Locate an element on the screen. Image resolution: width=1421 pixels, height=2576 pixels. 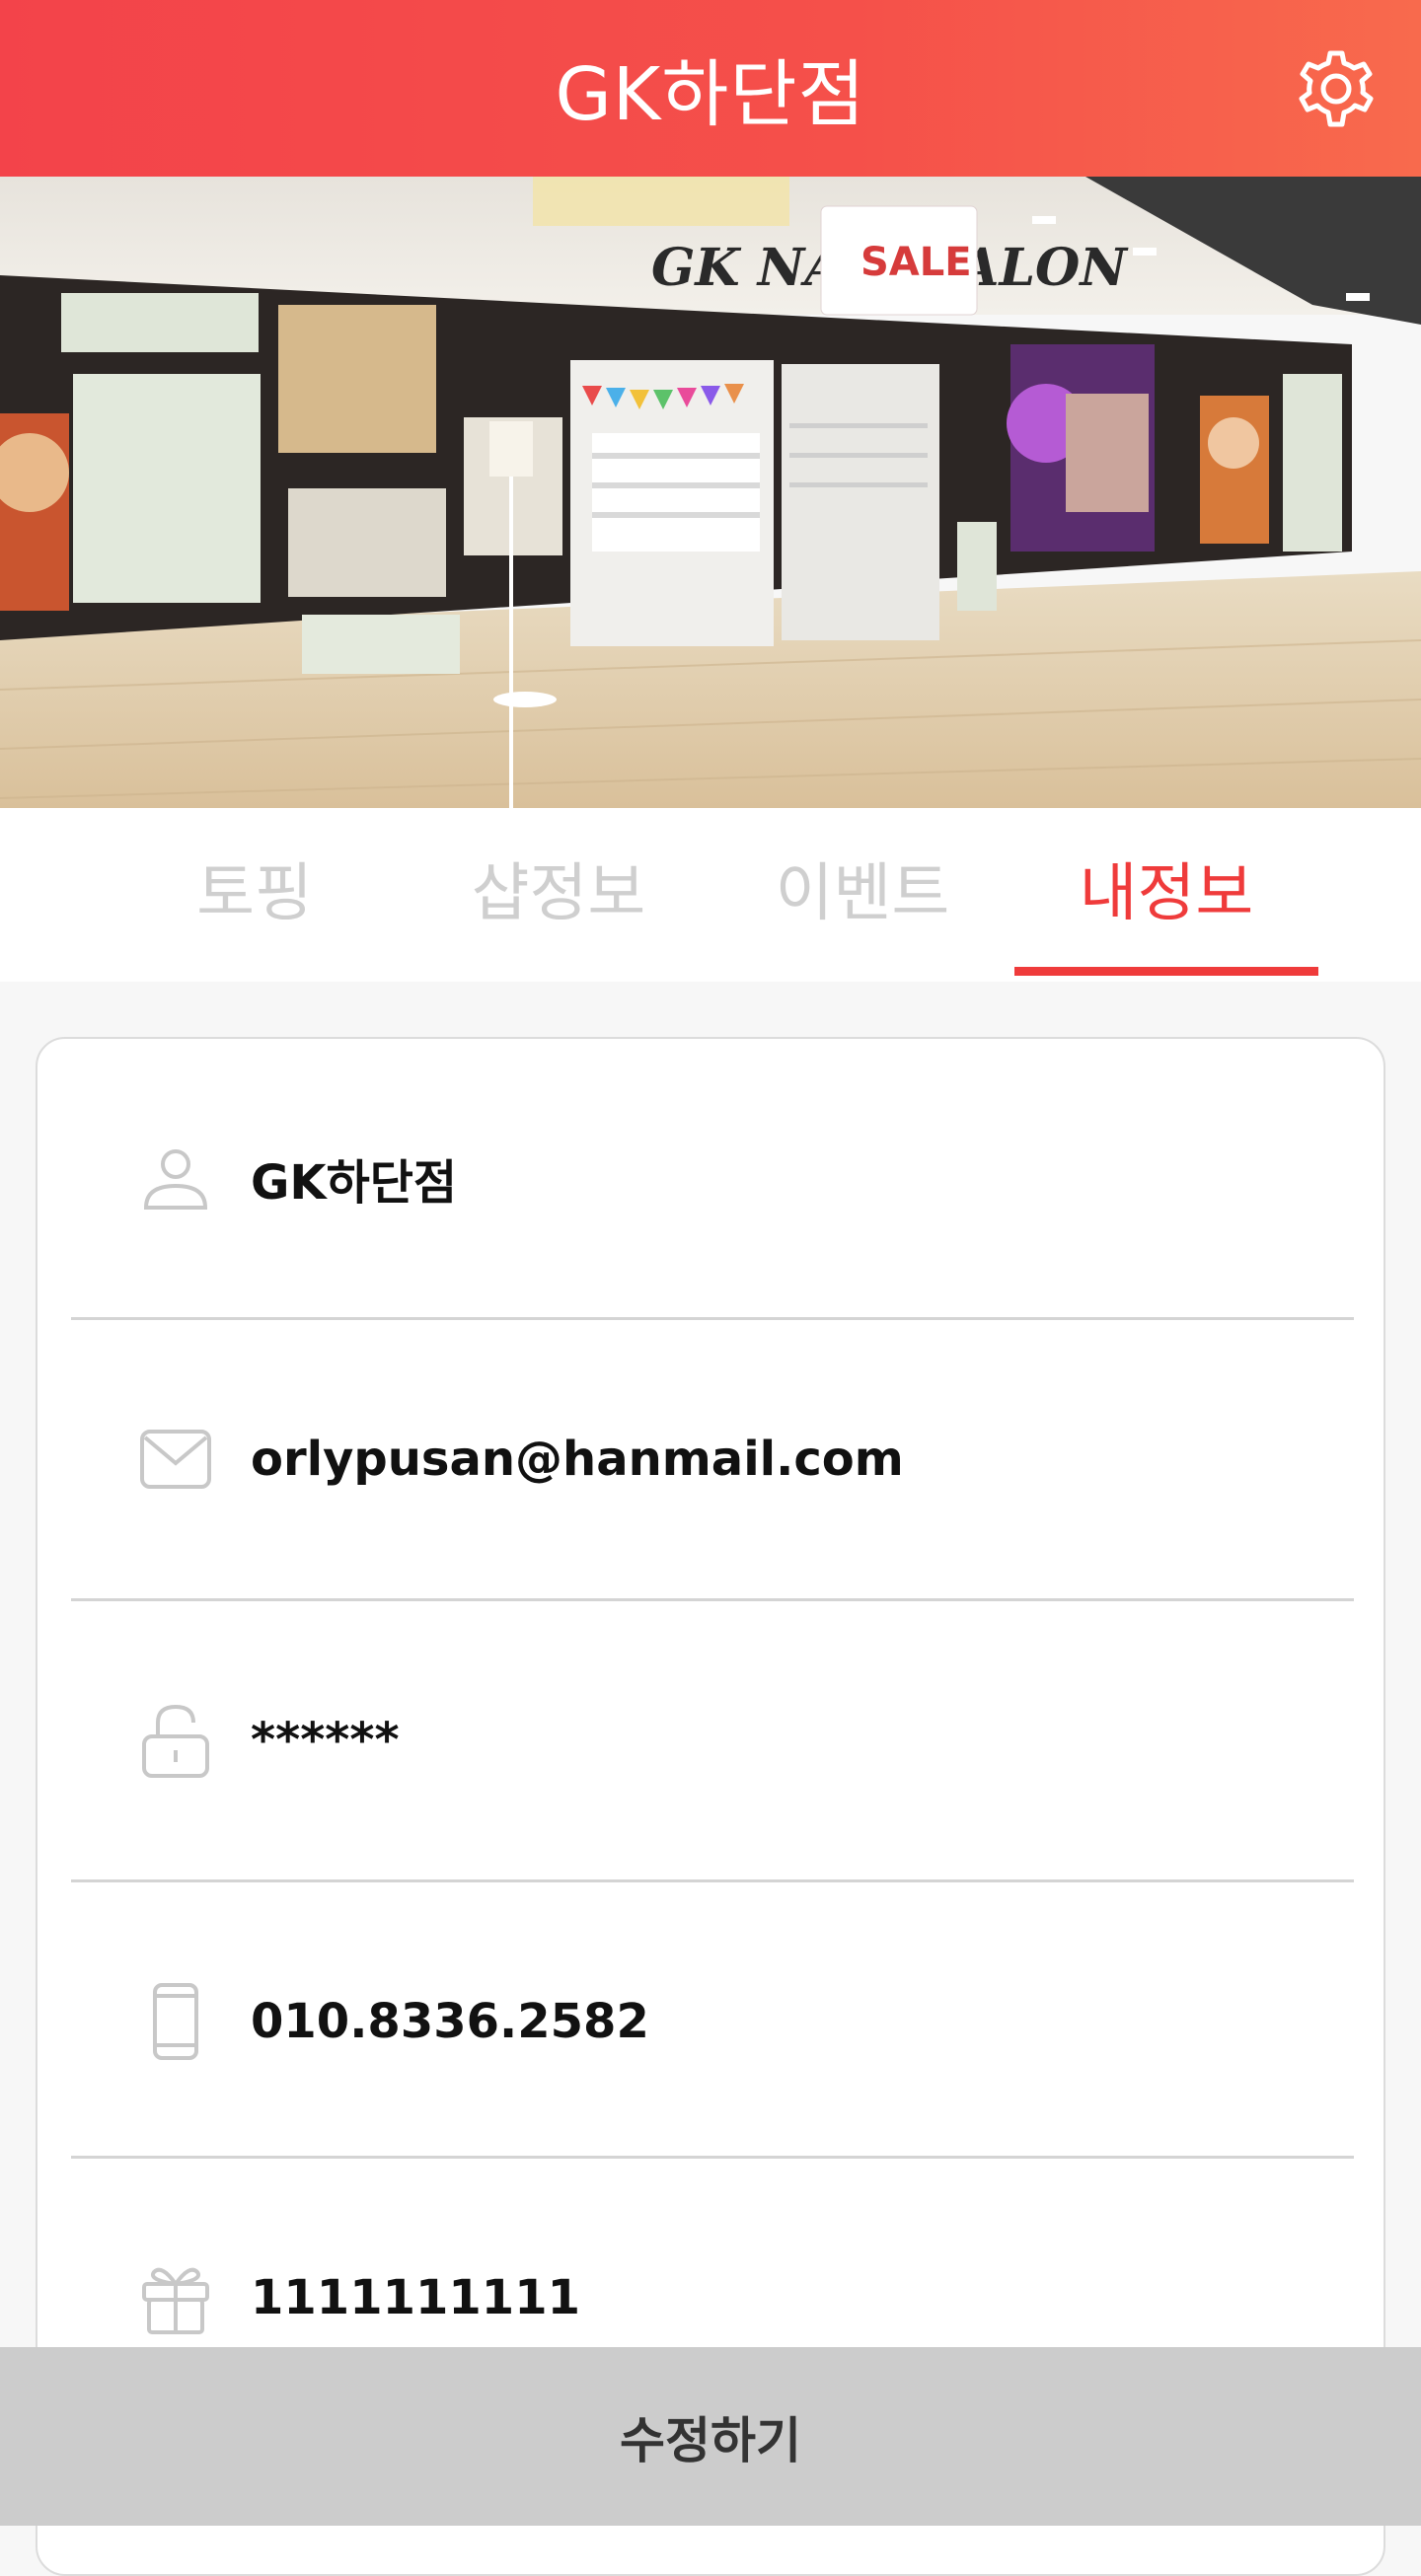
edit-button: 수정하기 is located at coordinates (710, 2436).